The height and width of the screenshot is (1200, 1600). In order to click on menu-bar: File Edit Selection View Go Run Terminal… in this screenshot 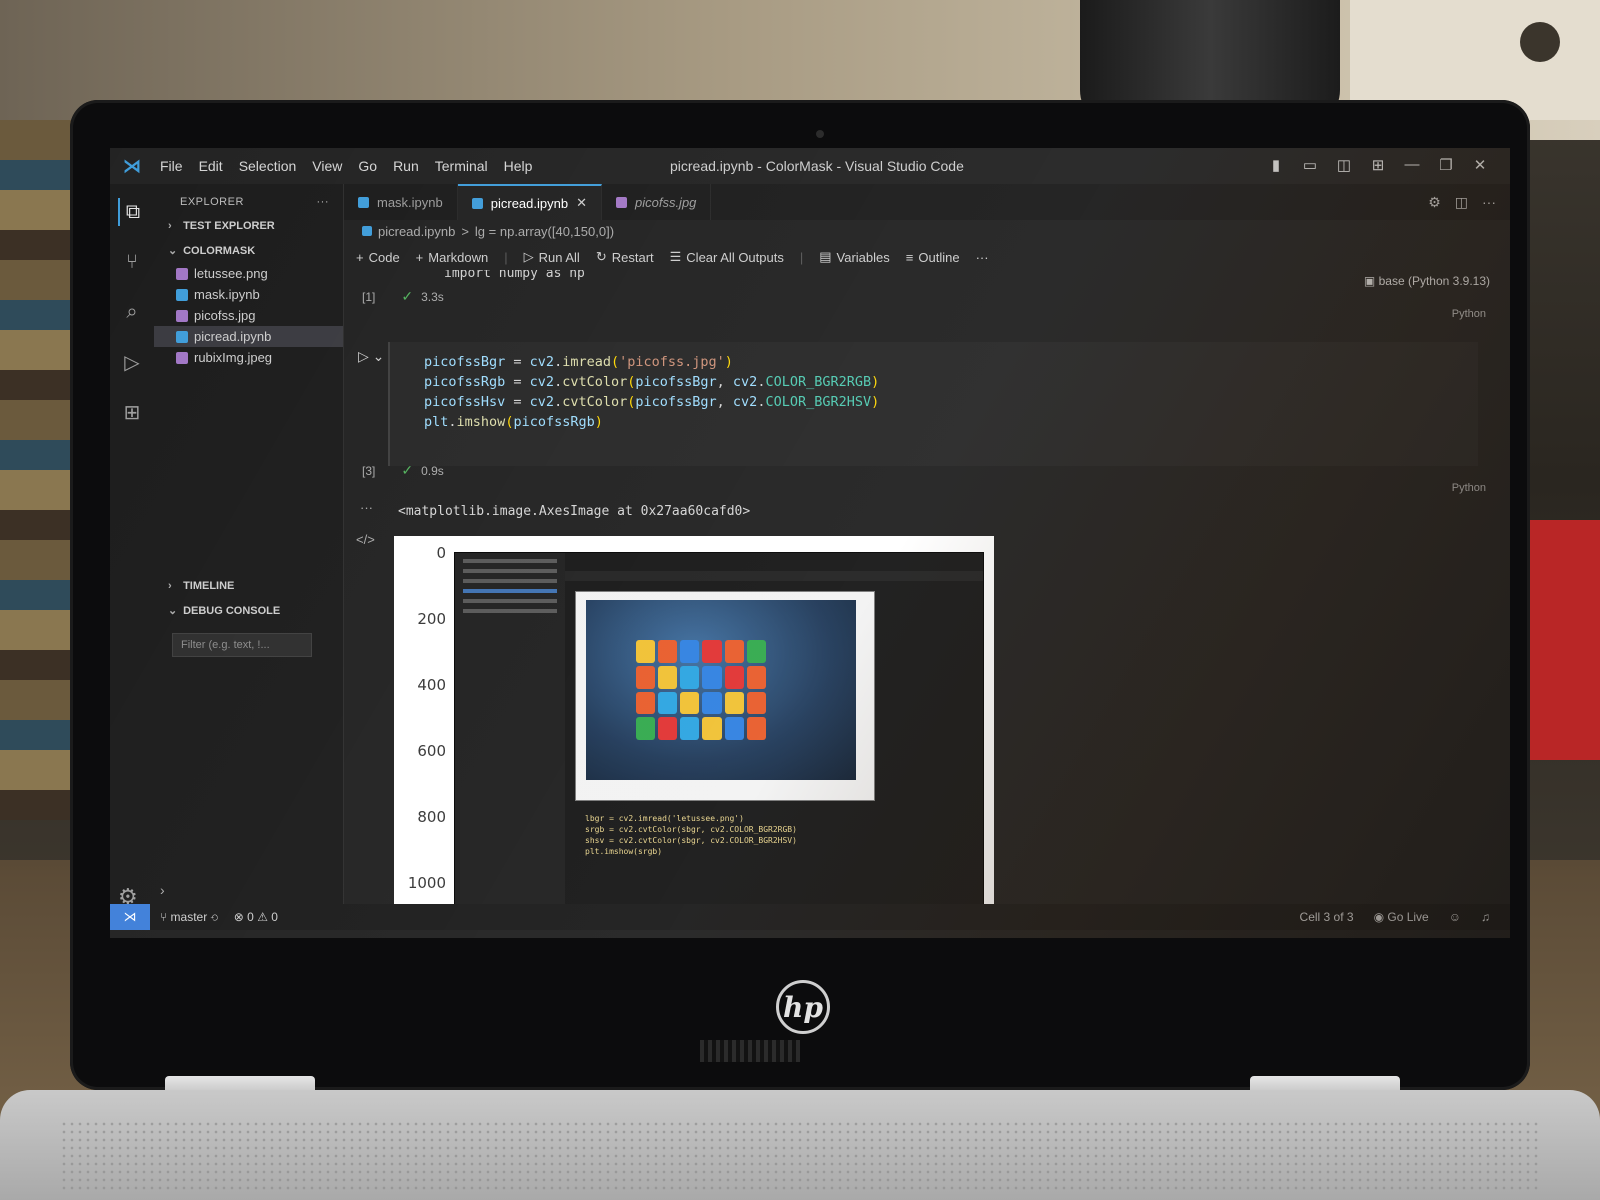, I will do `click(343, 166)`.